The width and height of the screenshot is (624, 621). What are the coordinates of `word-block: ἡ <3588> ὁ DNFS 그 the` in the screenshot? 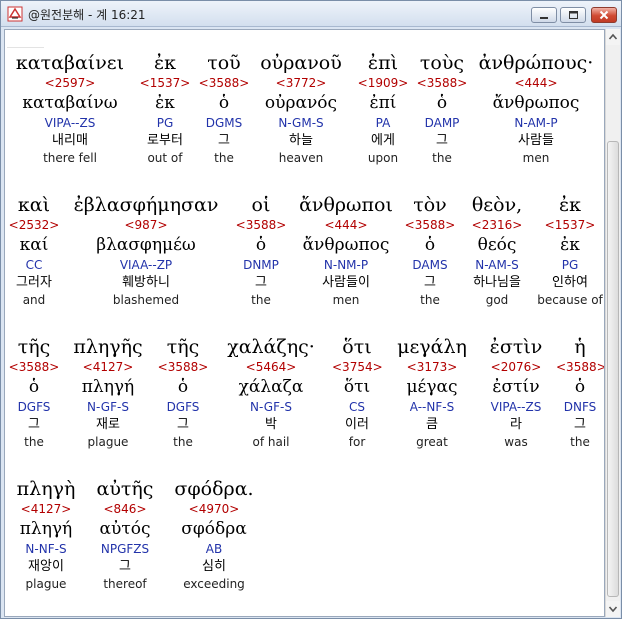 It's located at (580, 392).